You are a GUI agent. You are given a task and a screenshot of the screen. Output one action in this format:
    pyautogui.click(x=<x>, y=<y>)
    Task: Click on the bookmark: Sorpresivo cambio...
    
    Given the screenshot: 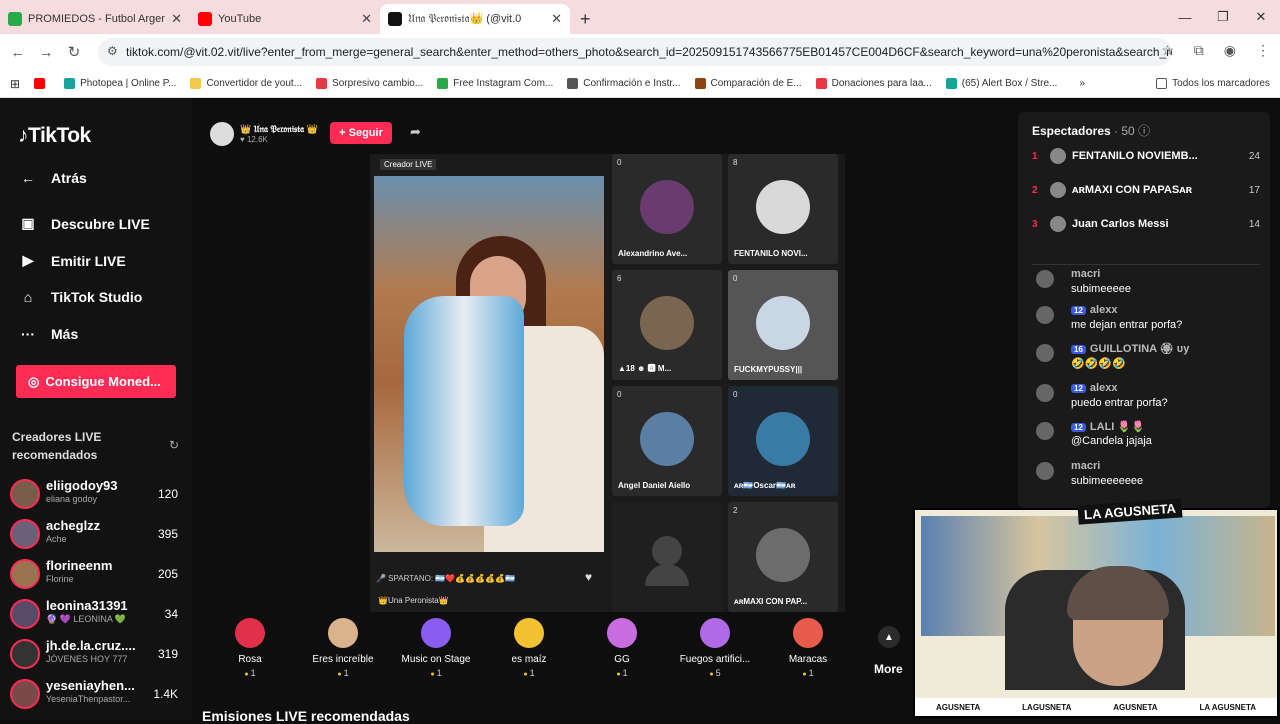 What is the action you would take?
    pyautogui.click(x=369, y=83)
    